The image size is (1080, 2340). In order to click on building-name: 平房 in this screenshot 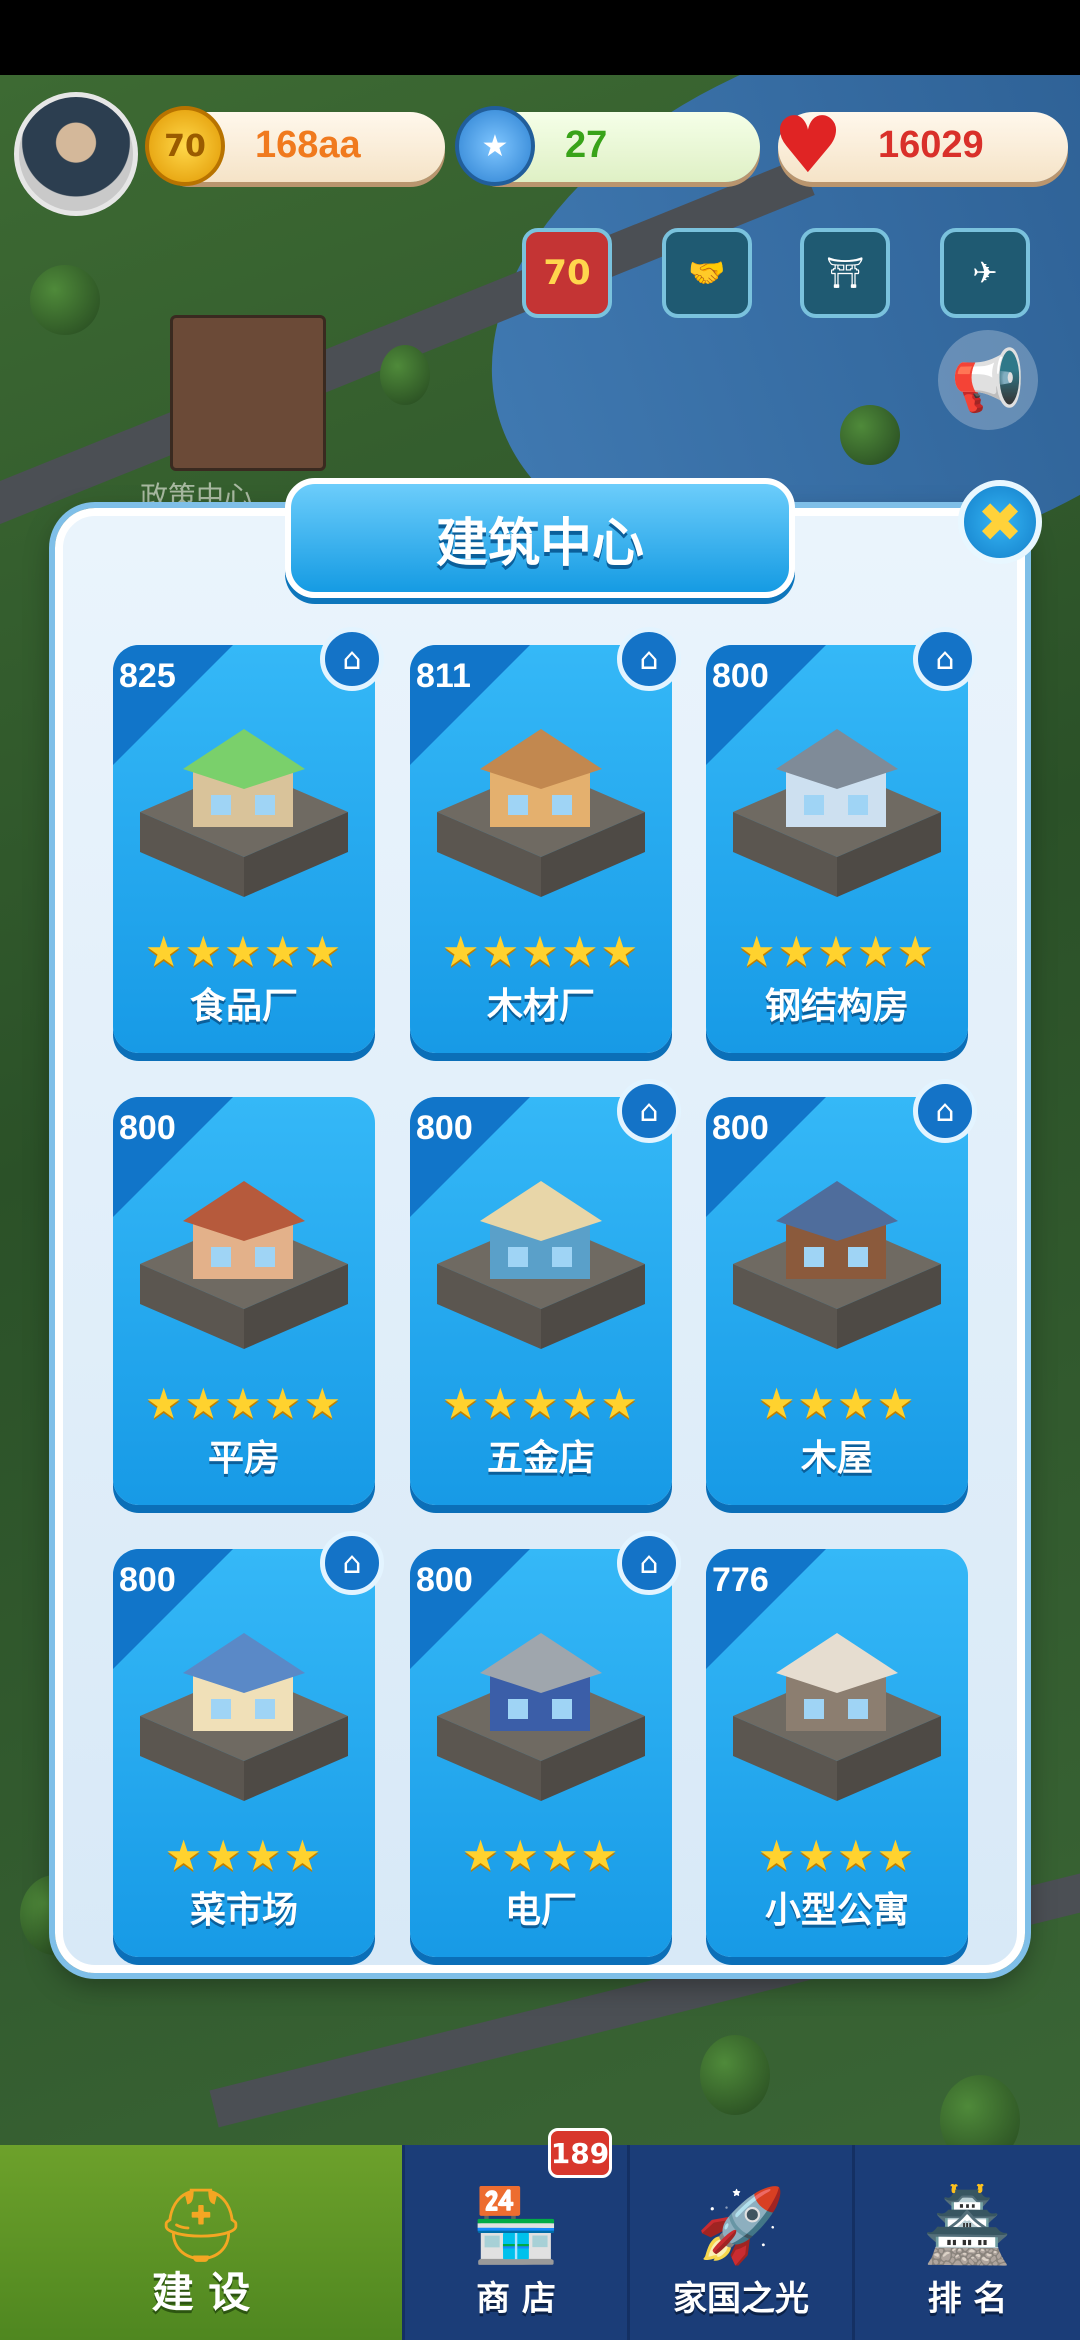, I will do `click(243, 1458)`.